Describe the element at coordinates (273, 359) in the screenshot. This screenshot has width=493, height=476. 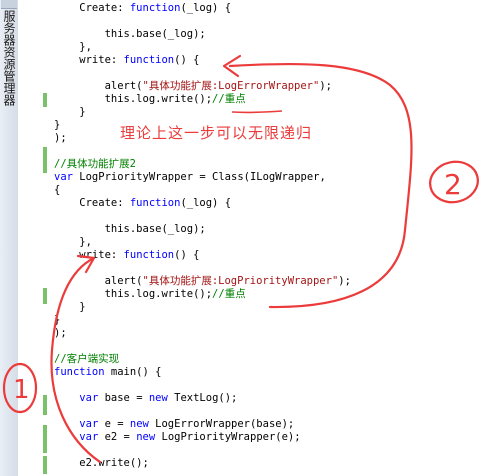
I see `code-line: //客户端实现` at that location.